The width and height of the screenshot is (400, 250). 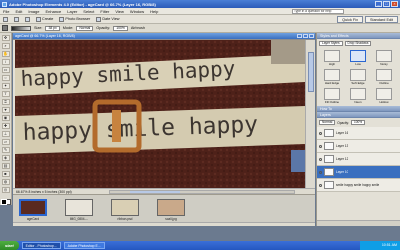 I want to click on style-item: Hard Edge, so click(x=332, y=77).